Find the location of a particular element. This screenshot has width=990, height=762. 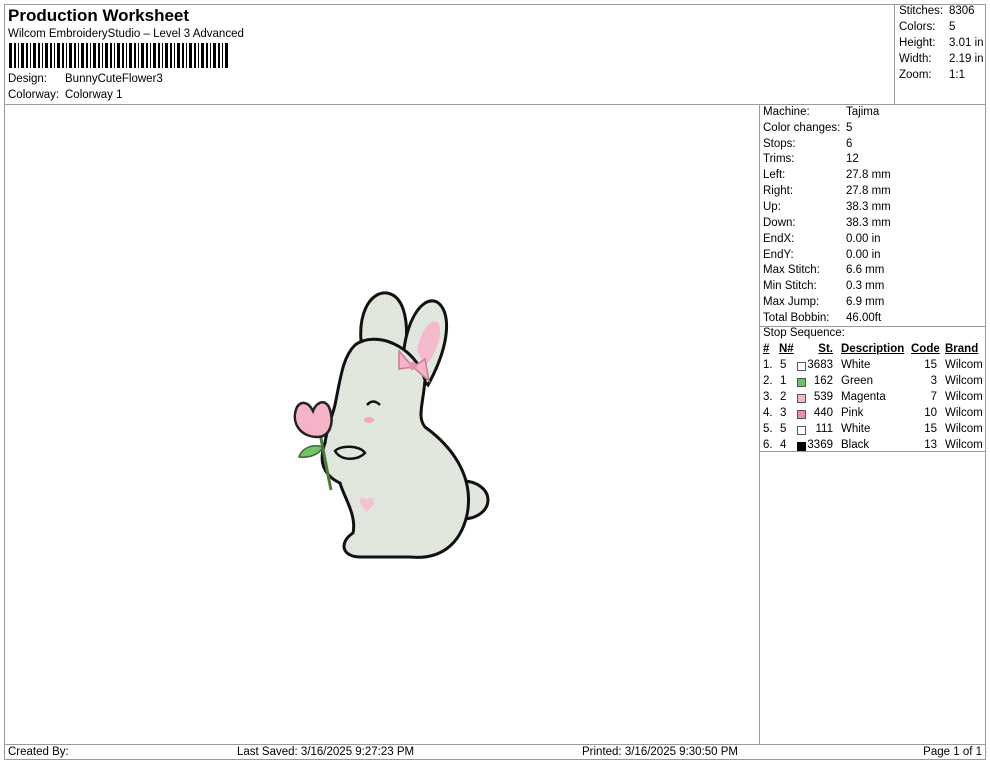

info-stops: Stops: 6 is located at coordinates (808, 144).